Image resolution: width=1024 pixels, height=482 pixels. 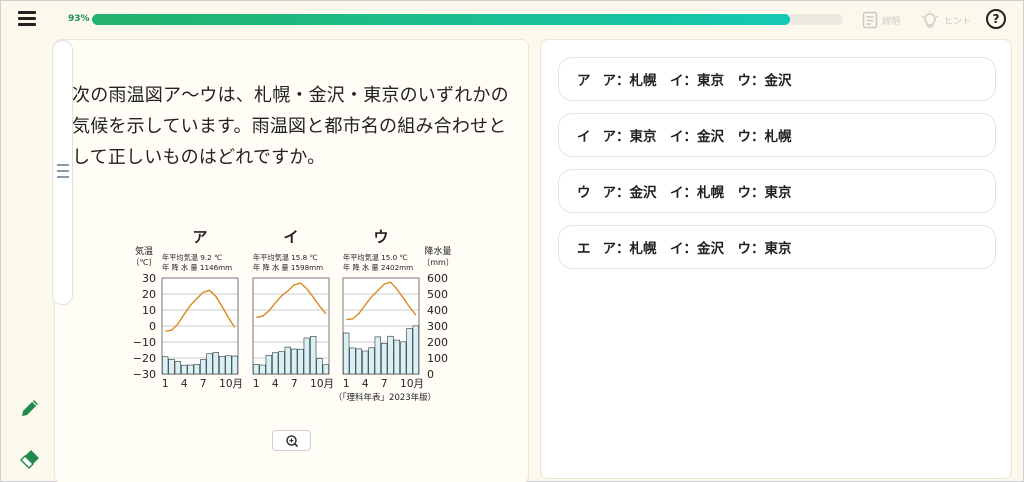 What do you see at coordinates (870, 20) in the screenshot?
I see `document-icon` at bounding box center [870, 20].